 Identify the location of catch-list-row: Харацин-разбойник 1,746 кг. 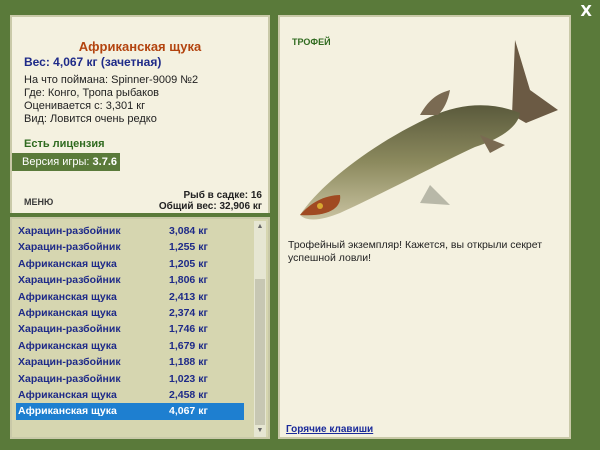
(130, 329).